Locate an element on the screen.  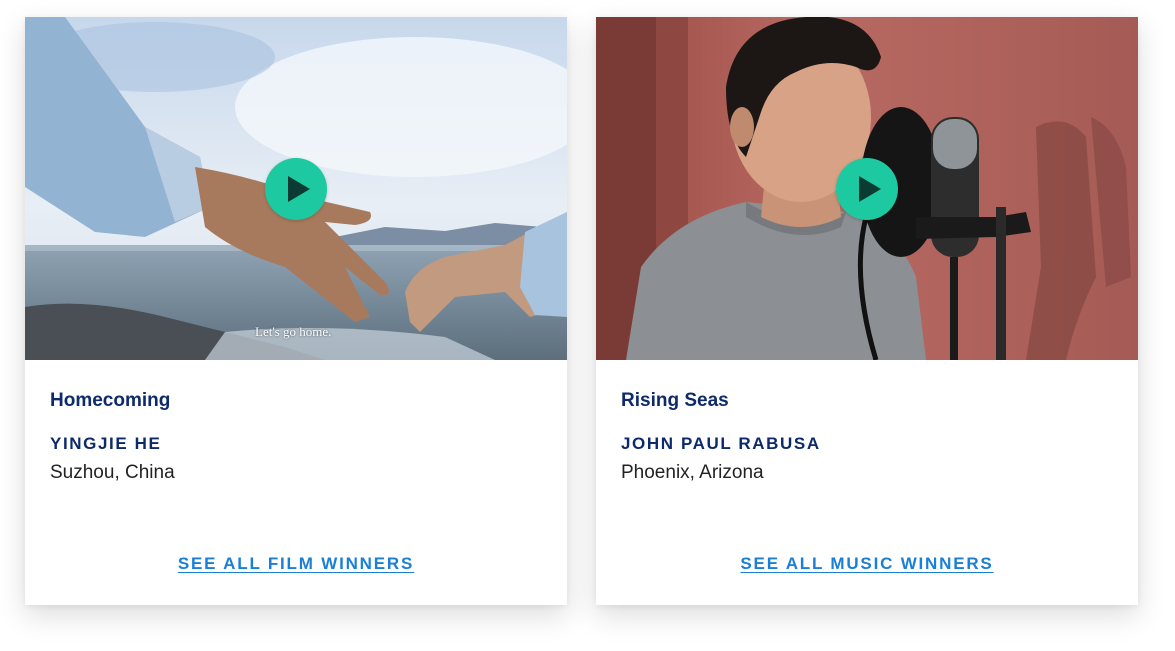
work-title: Rising Seas is located at coordinates (675, 400).